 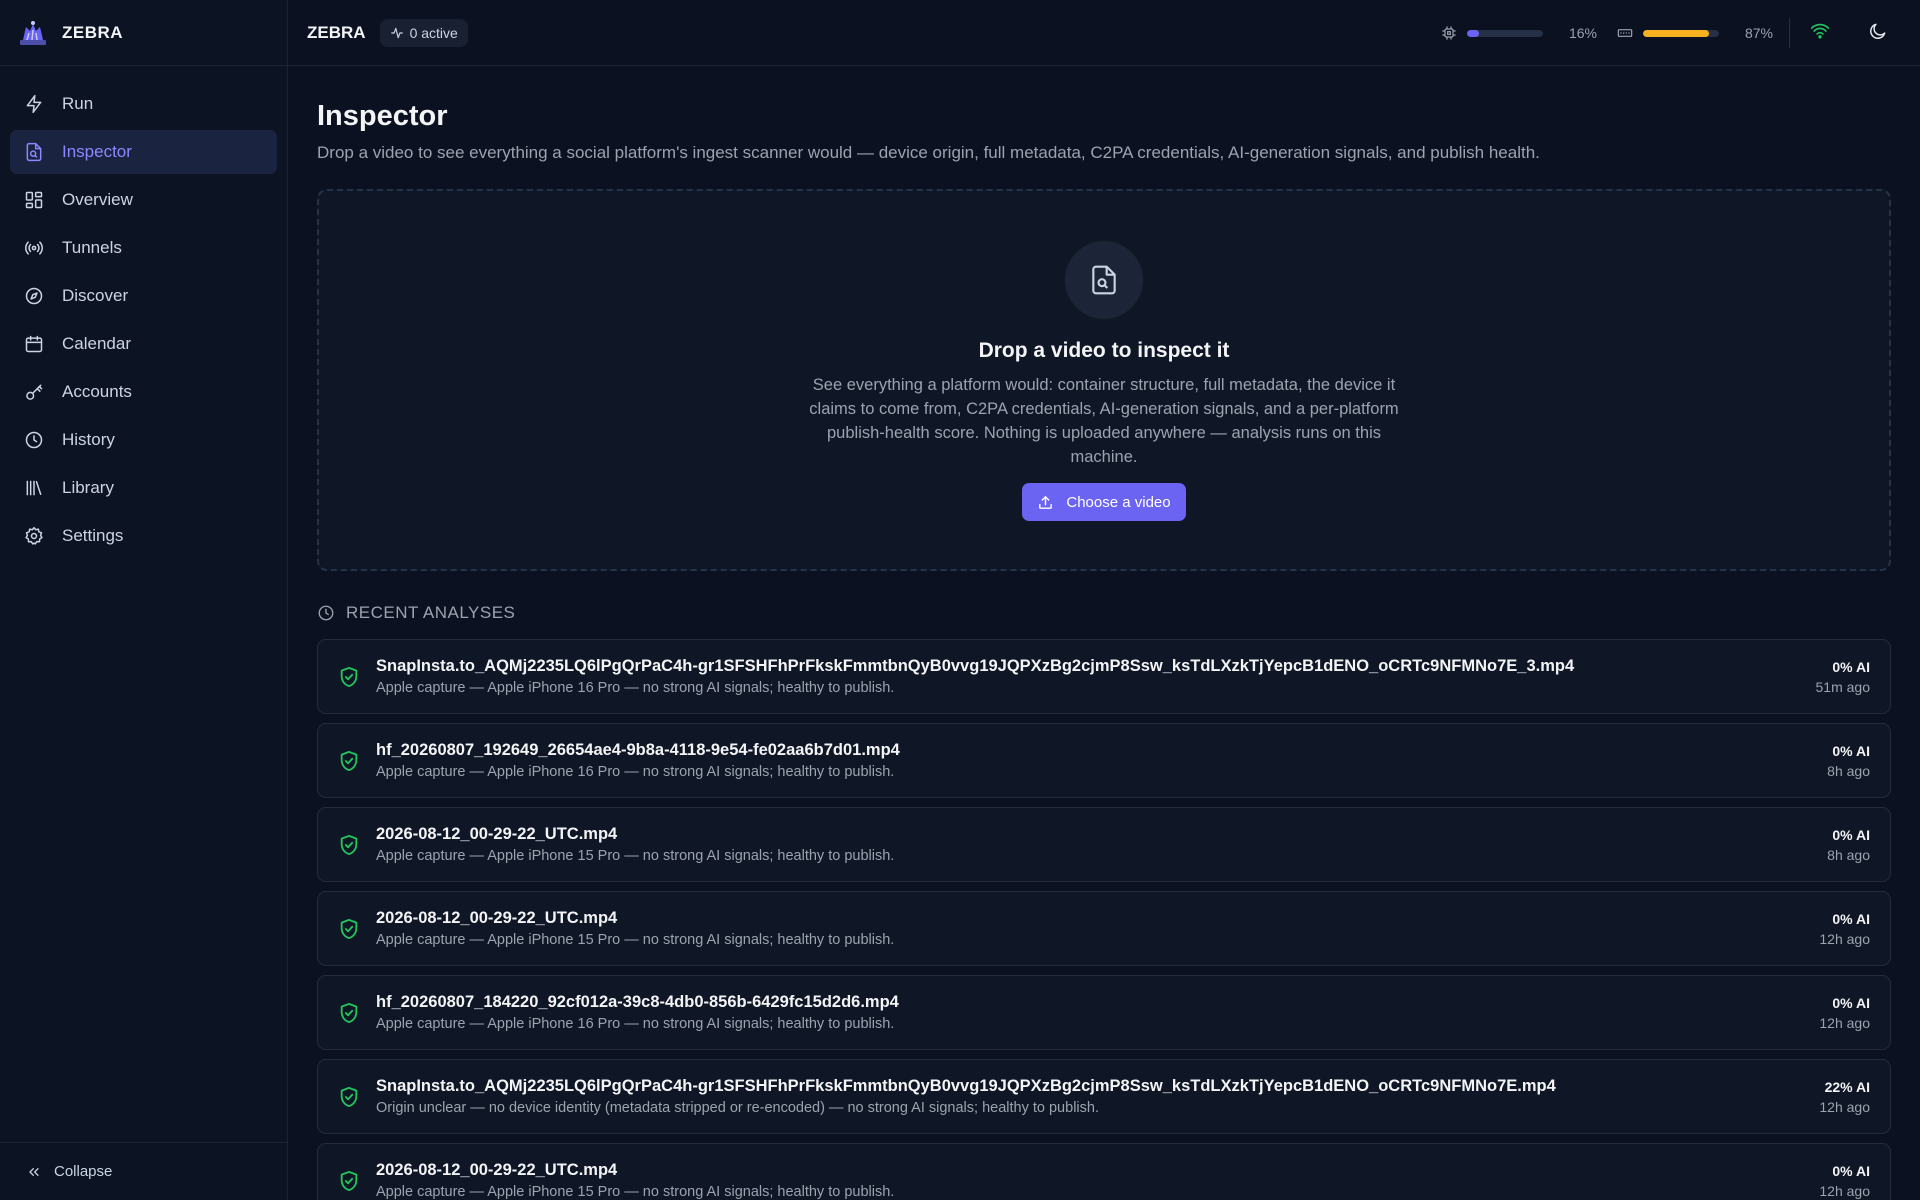 I want to click on choose-video-button: Choose a video, so click(x=1104, y=502).